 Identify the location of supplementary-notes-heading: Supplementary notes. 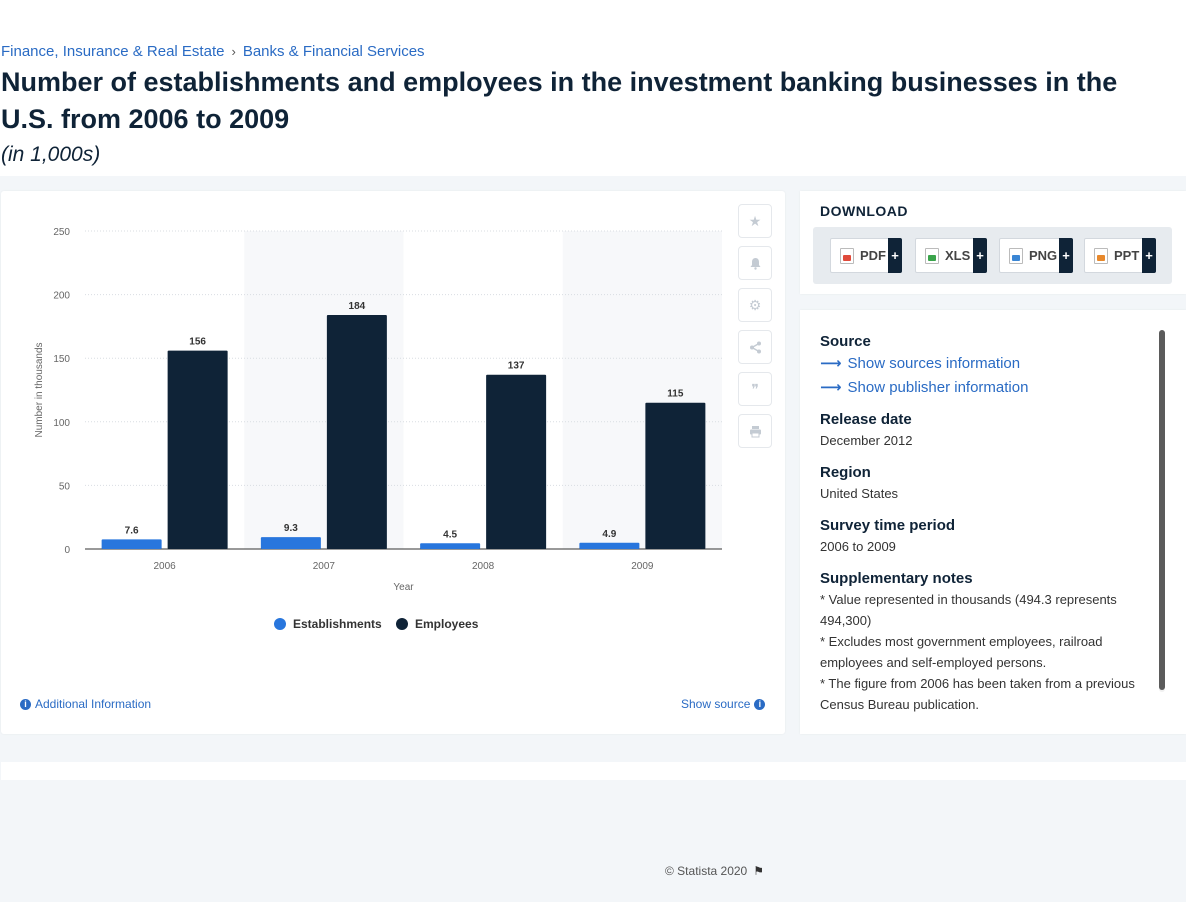
(896, 578).